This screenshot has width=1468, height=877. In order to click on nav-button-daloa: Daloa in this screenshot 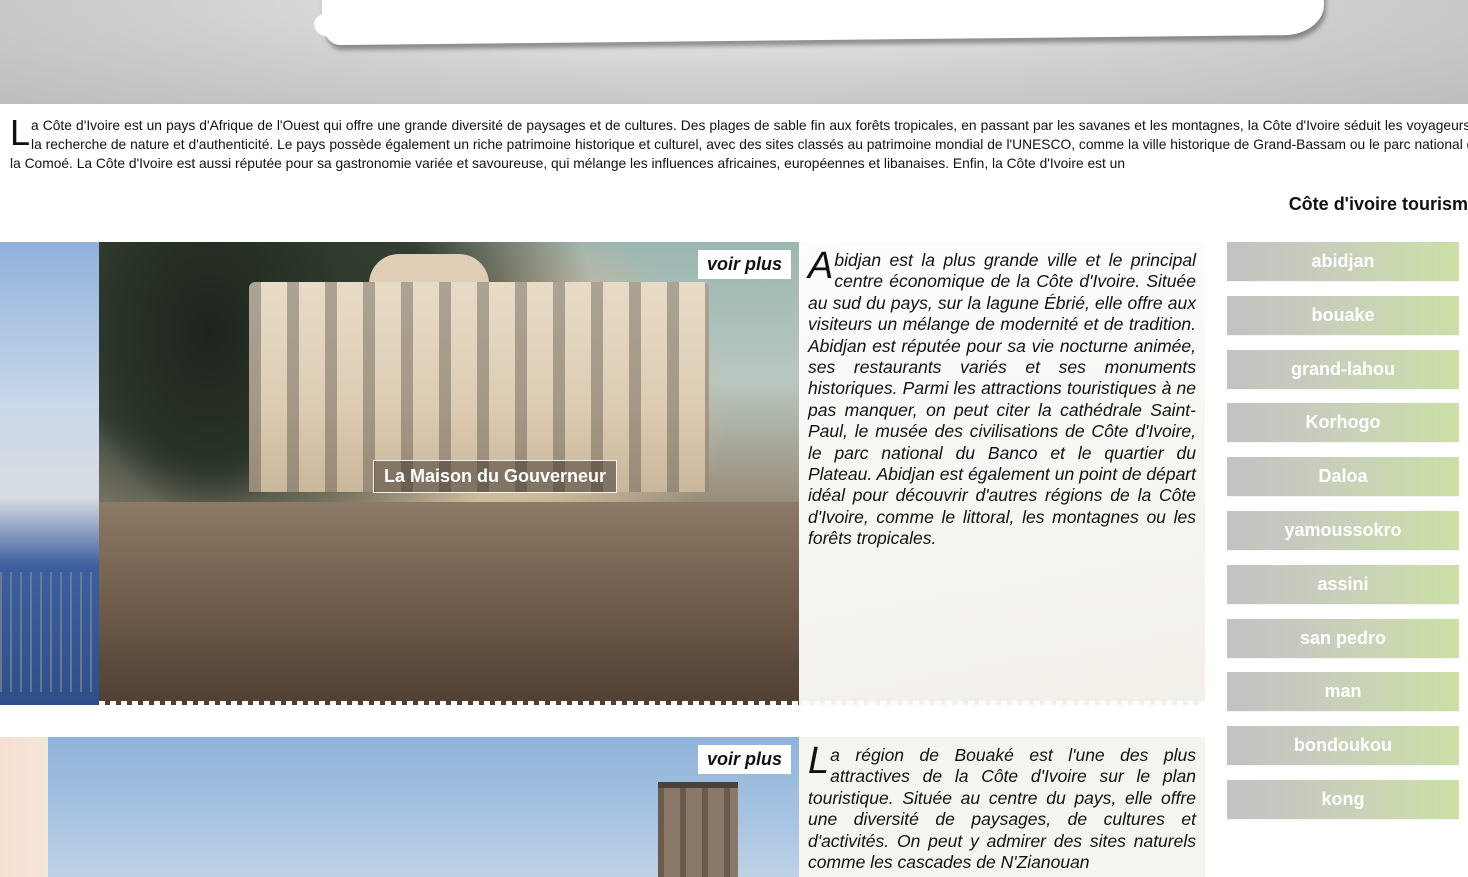, I will do `click(1343, 477)`.